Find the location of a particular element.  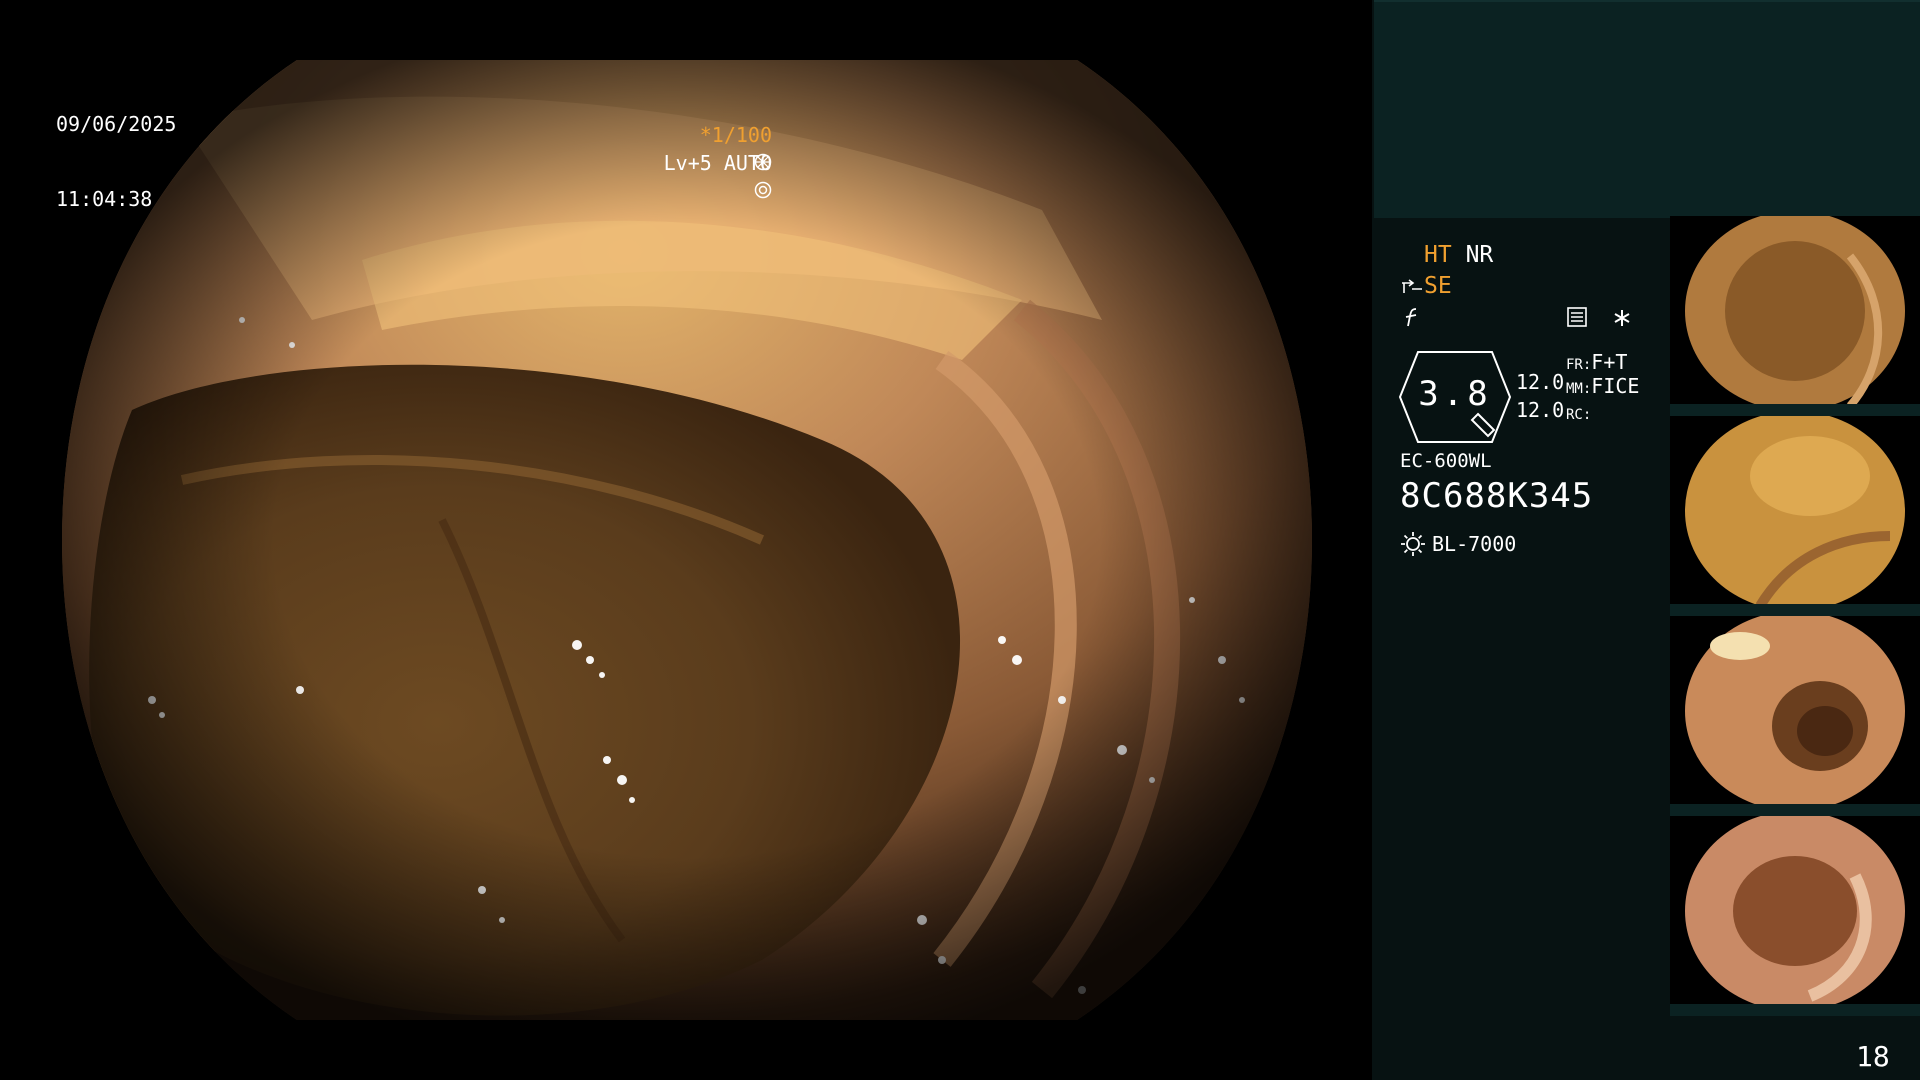

zoom-sub-value-1: 12.0 is located at coordinates (1540, 382).